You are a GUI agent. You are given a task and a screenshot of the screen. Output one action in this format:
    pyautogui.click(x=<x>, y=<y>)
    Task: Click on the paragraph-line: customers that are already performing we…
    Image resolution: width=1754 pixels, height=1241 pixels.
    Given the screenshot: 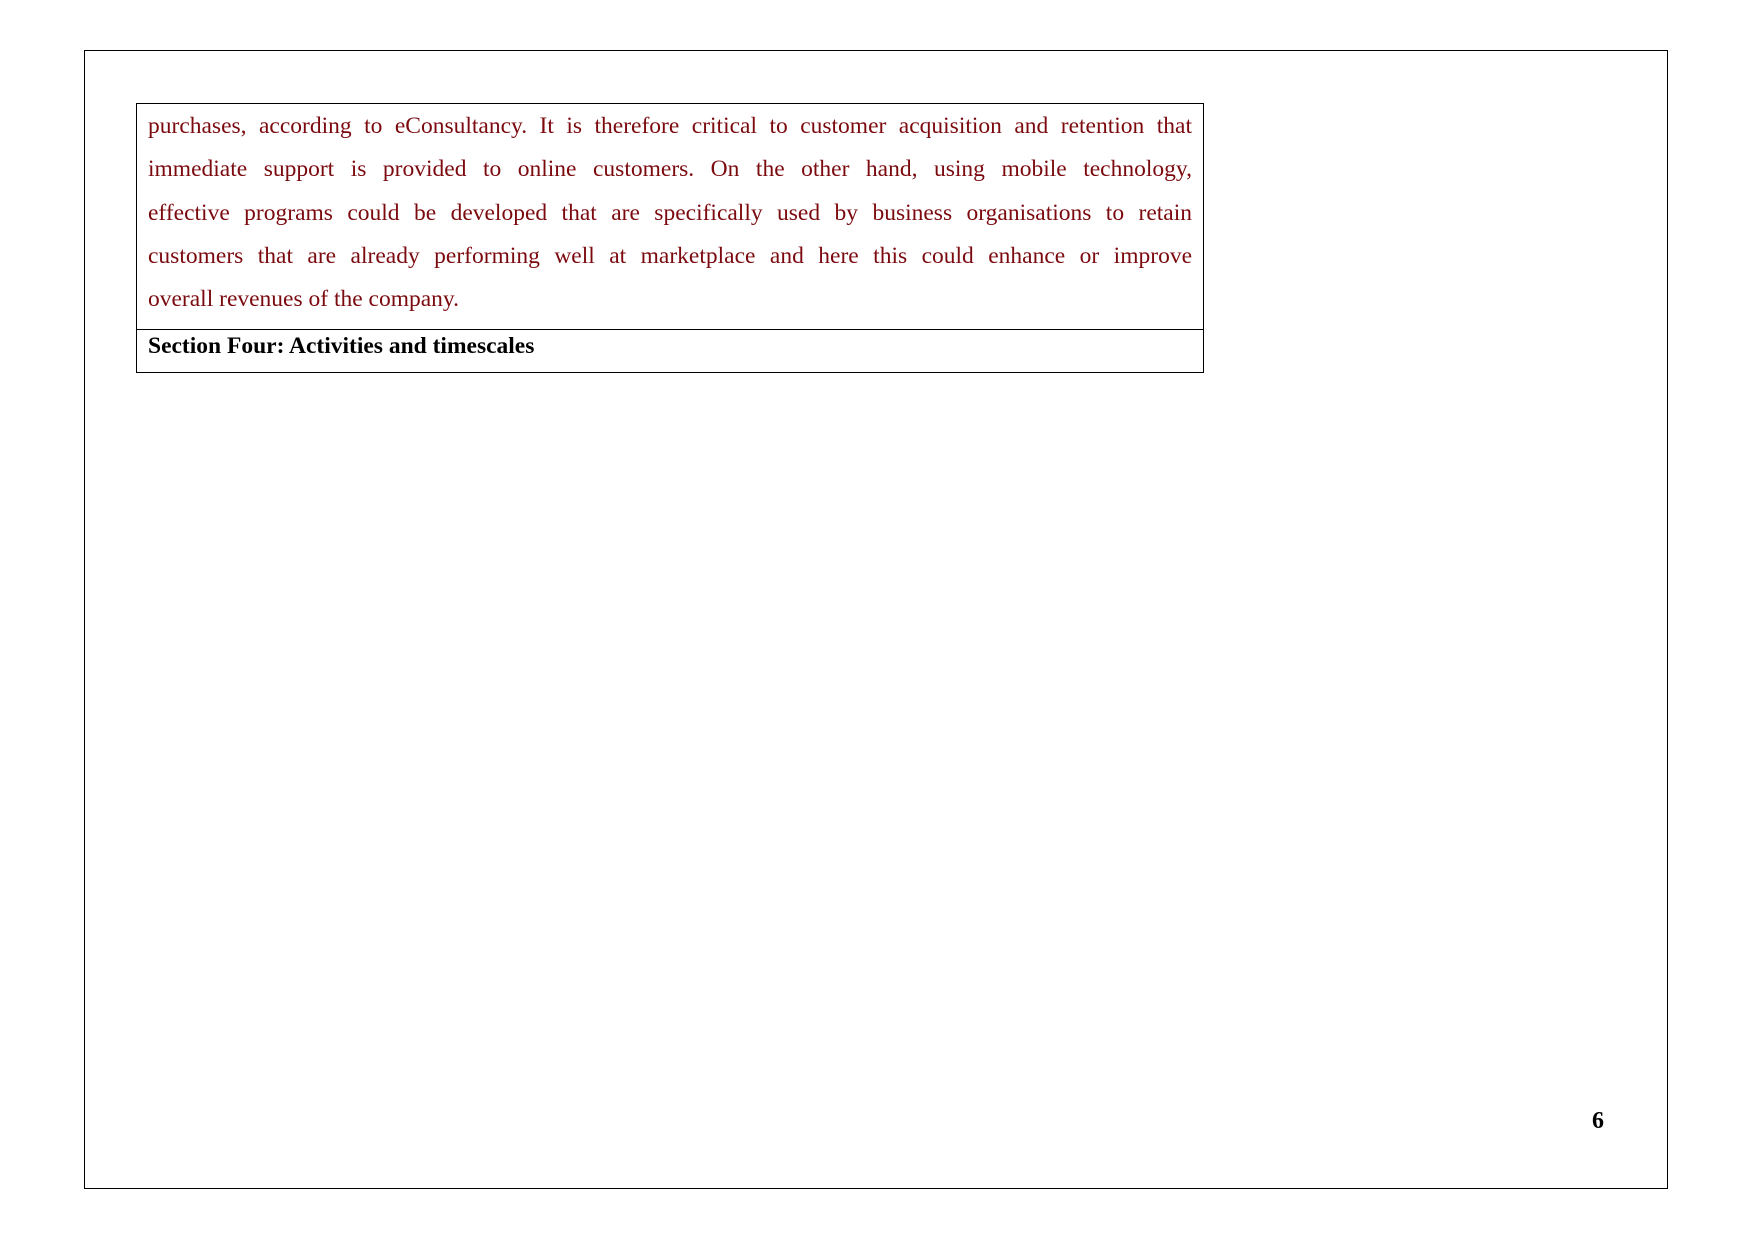 What is the action you would take?
    pyautogui.click(x=670, y=255)
    